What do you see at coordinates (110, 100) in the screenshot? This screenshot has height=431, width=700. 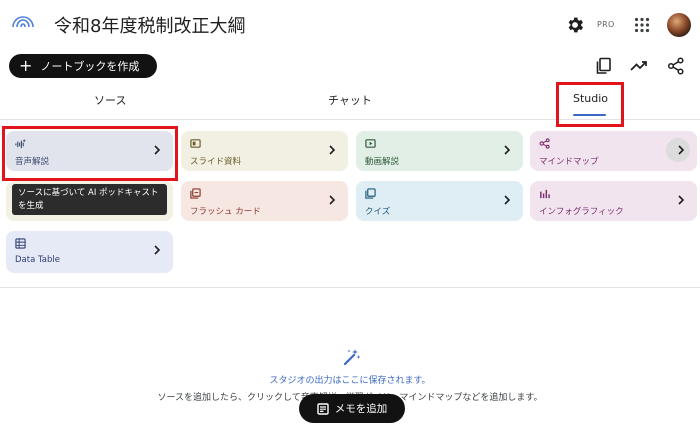 I see `tab-sources: ソース` at bounding box center [110, 100].